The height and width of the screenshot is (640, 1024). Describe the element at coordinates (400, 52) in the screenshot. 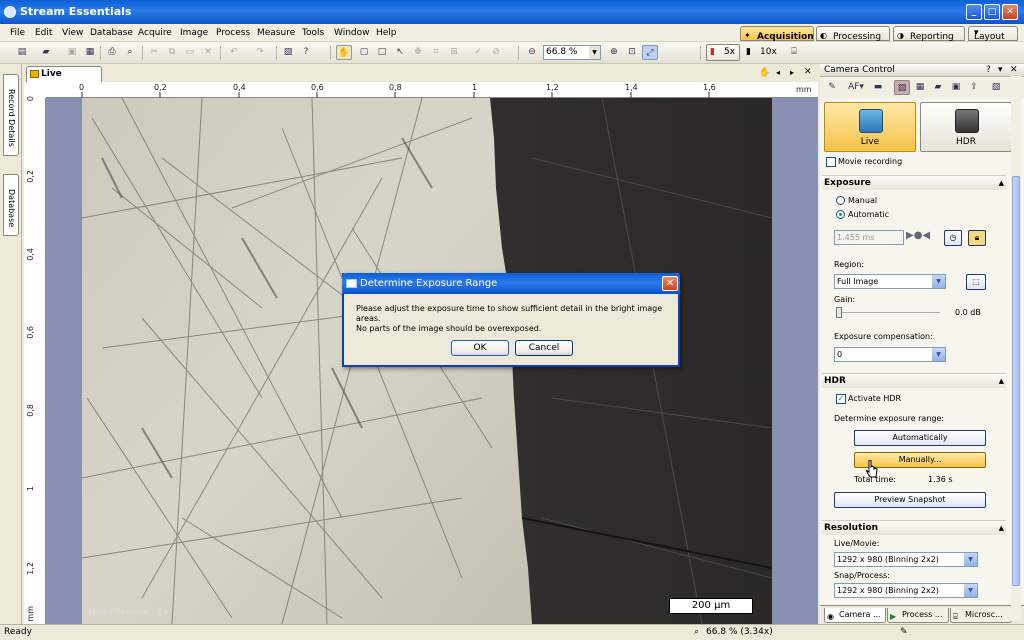

I see `pointer-icon: ↖` at that location.